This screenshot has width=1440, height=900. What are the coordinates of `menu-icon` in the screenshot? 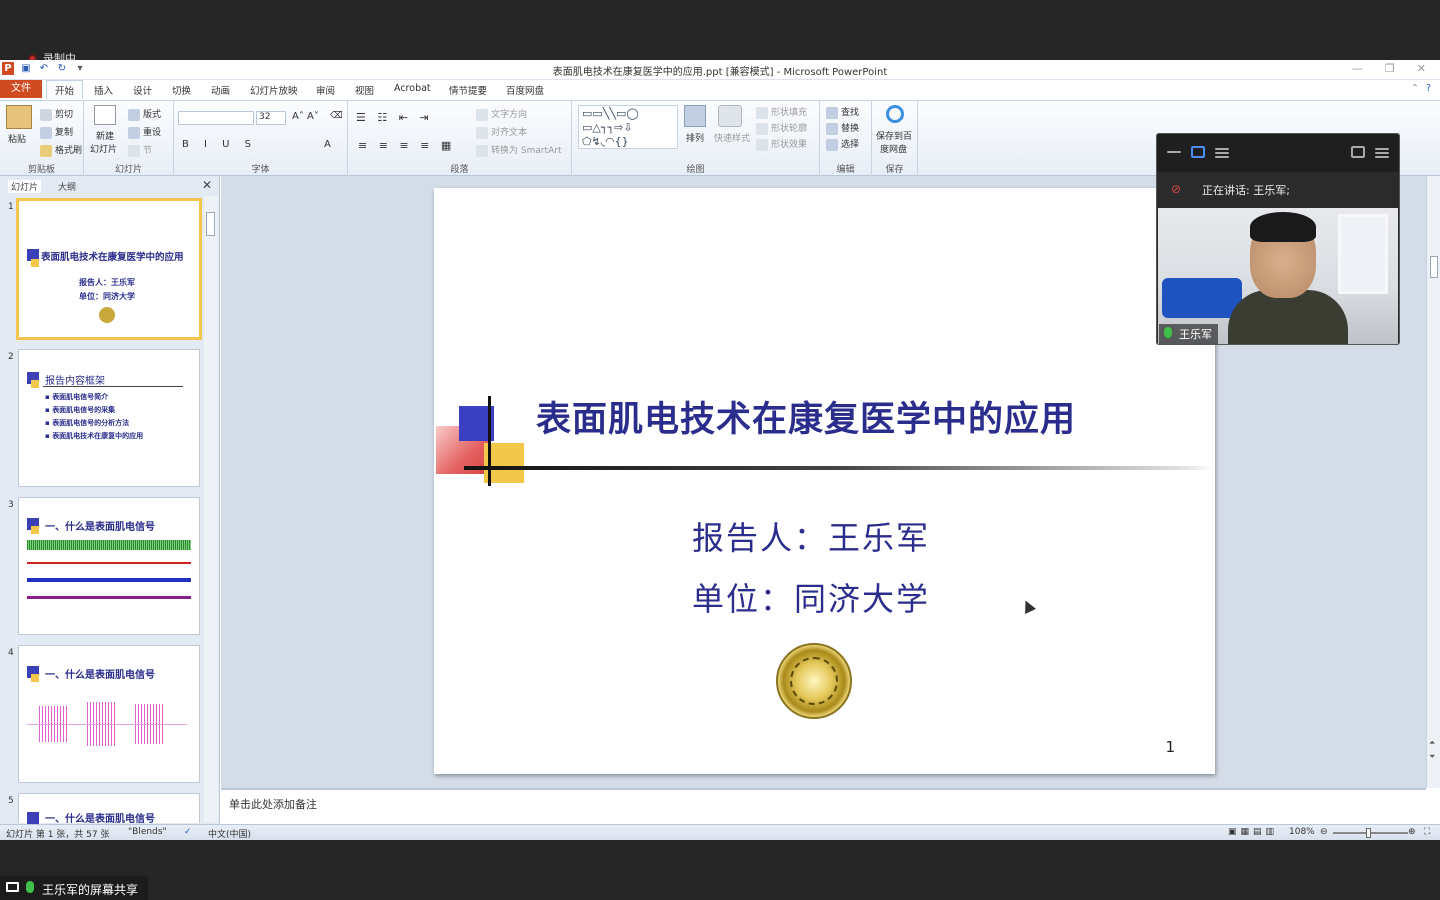 It's located at (1382, 149).